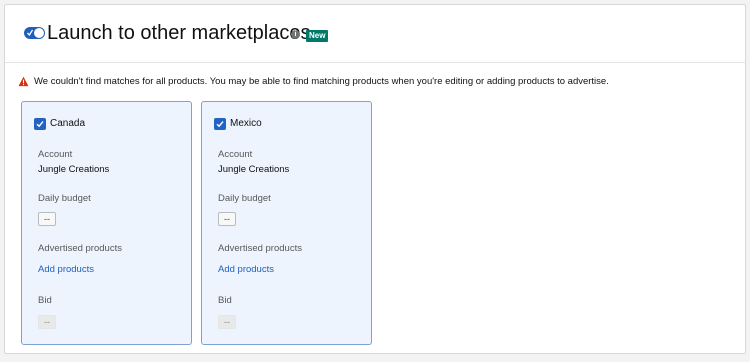  Describe the element at coordinates (68, 123) in the screenshot. I see `marketplace-name: Canada` at that location.